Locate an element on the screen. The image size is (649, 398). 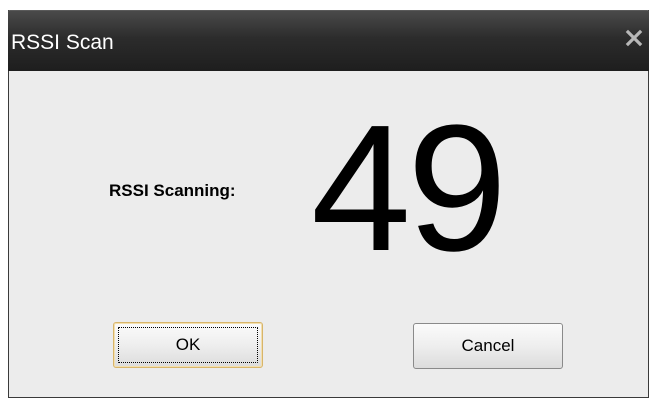
close-button is located at coordinates (634, 38).